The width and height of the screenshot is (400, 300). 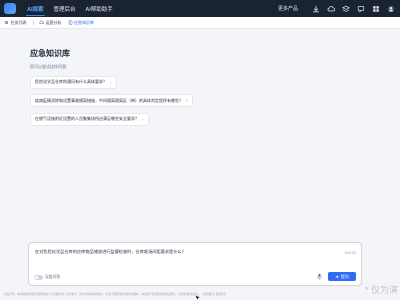 I want to click on question-input: 在对危险化学品仓库的应库物品储放进行监督检查时，仓库堆场间距要求是什么？, so click(x=170, y=252).